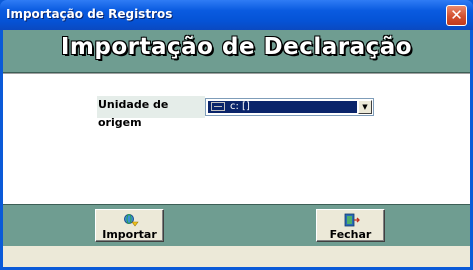  What do you see at coordinates (236, 256) in the screenshot?
I see `status-strip` at bounding box center [236, 256].